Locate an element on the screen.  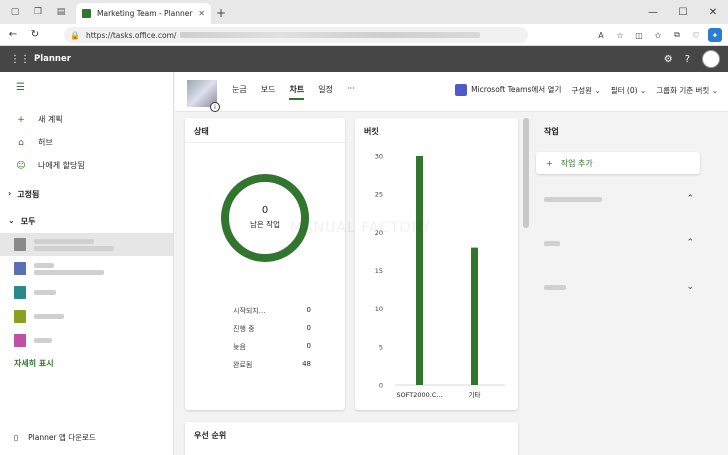
tab-board: 보드 is located at coordinates (268, 92).